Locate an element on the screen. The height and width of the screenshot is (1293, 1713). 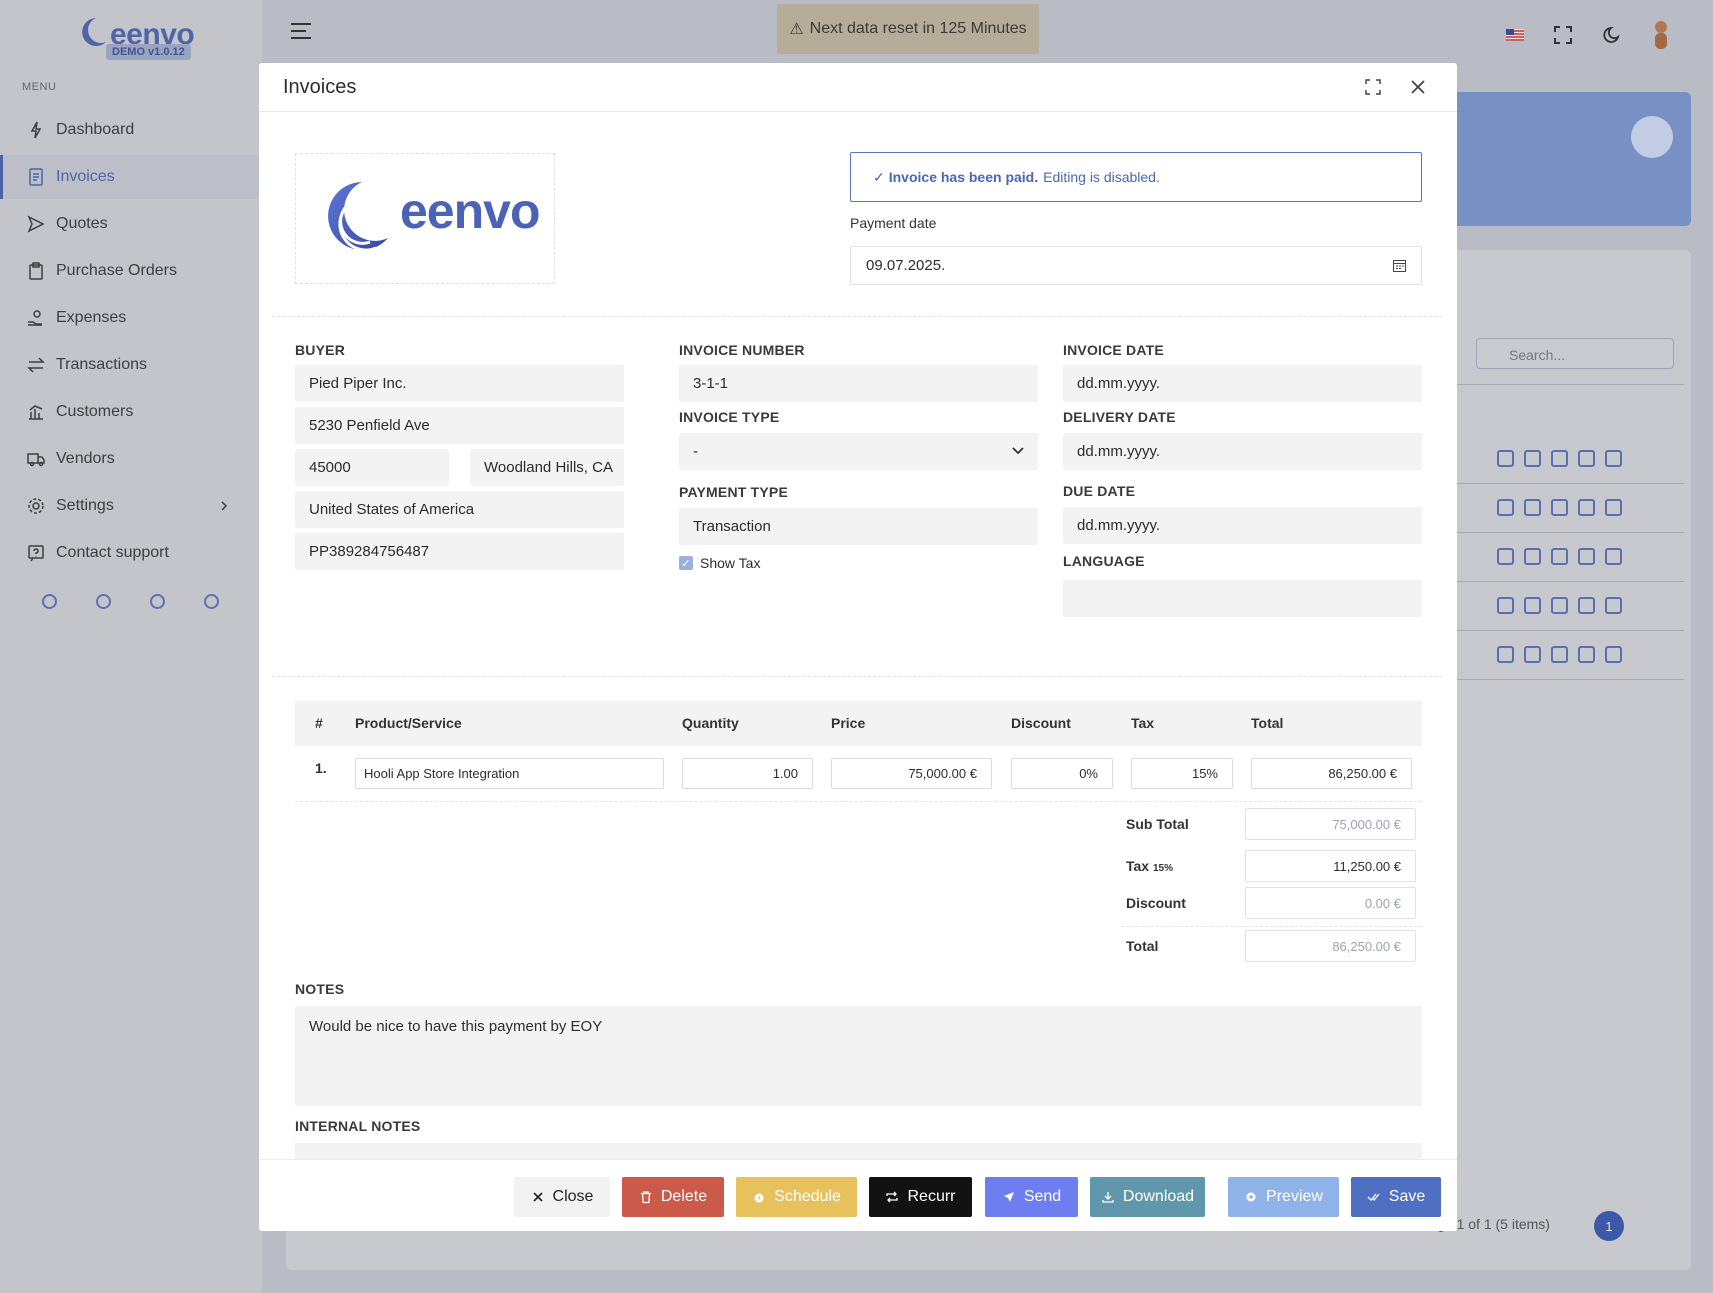
product-hunt-icon is located at coordinates (49, 601).